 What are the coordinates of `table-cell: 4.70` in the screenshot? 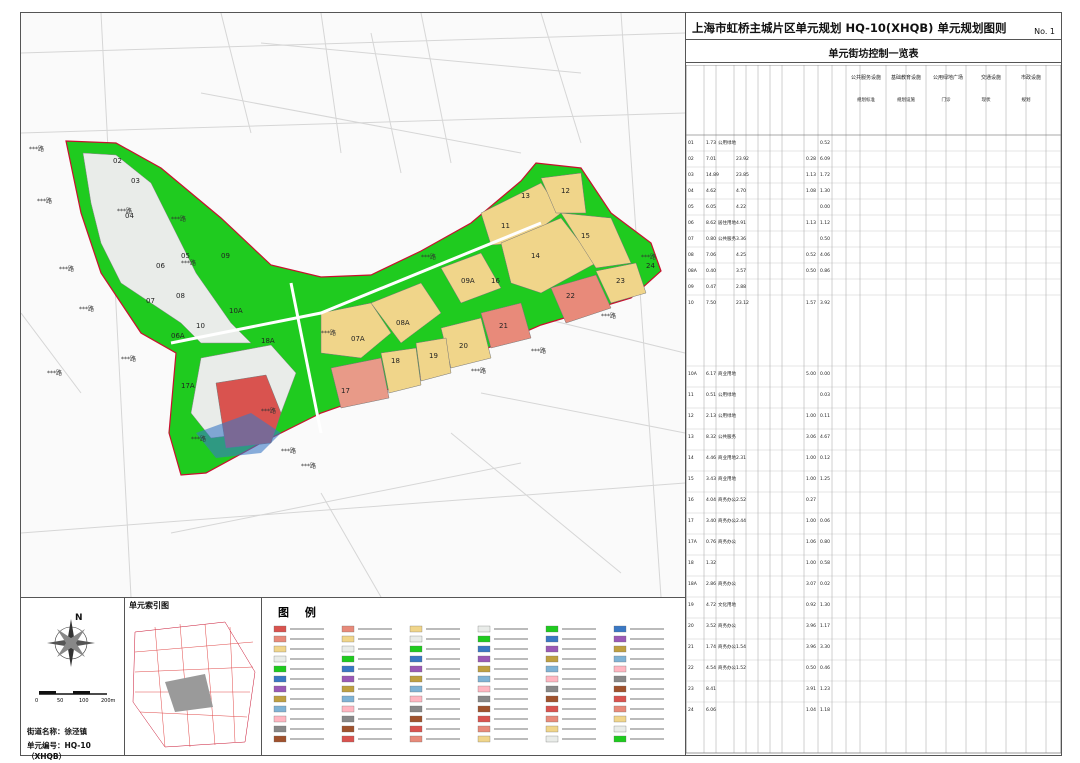 It's located at (741, 191).